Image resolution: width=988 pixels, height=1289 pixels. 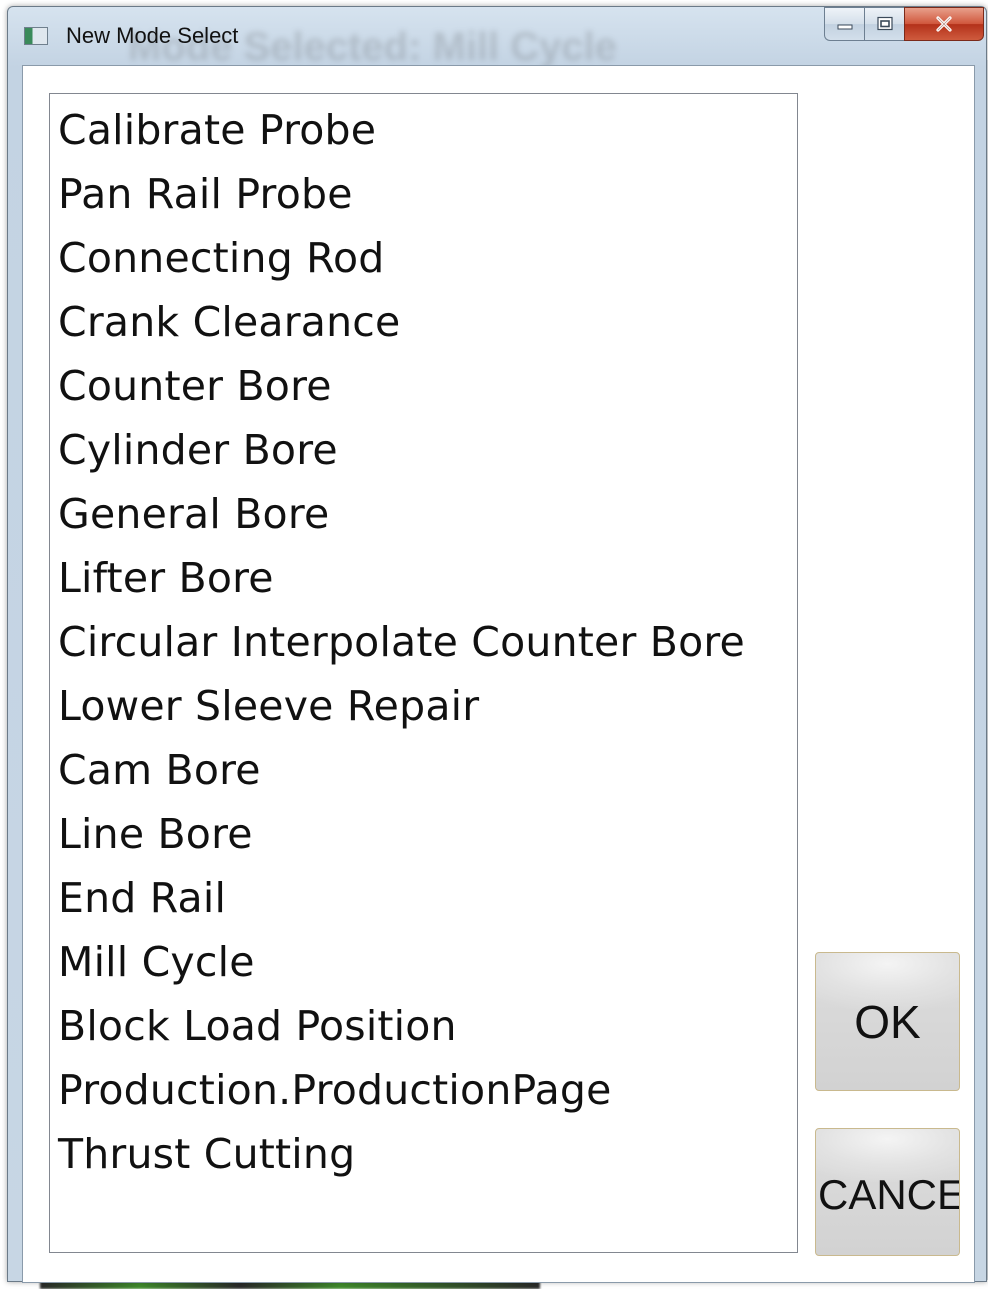 I want to click on list-item: Lifter Bore, so click(x=427, y=578).